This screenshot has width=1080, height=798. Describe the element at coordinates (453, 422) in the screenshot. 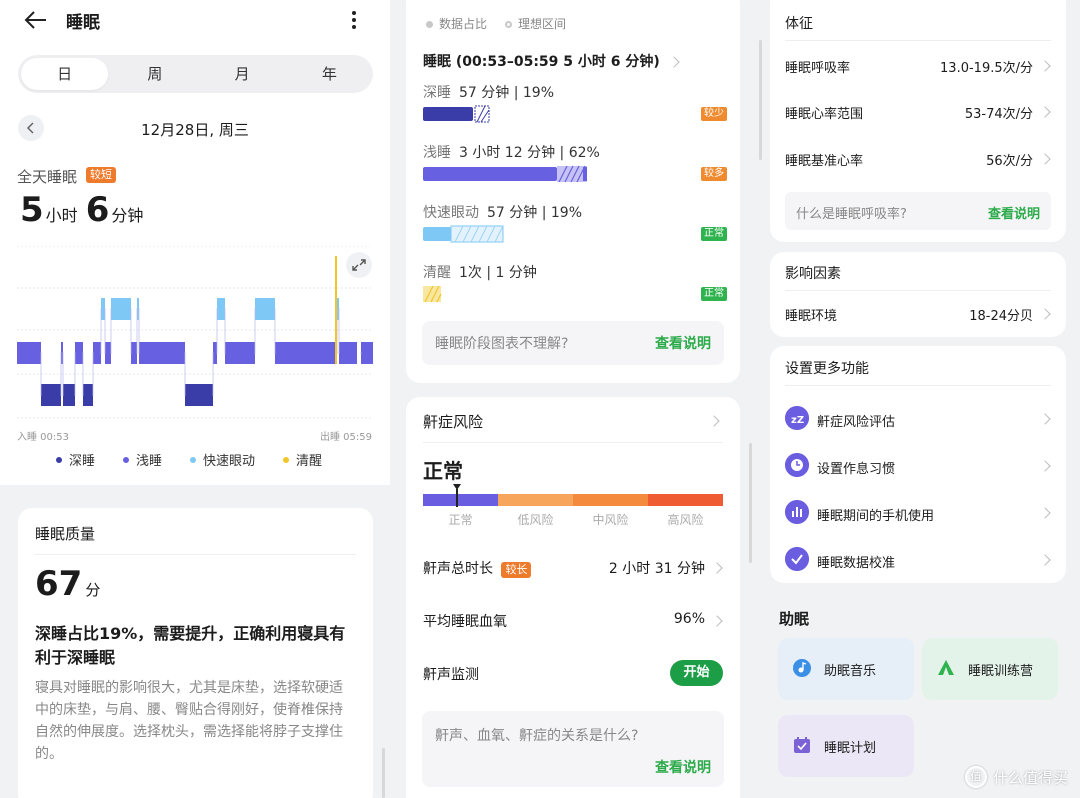

I see `snore-title: 鼾症风险` at that location.